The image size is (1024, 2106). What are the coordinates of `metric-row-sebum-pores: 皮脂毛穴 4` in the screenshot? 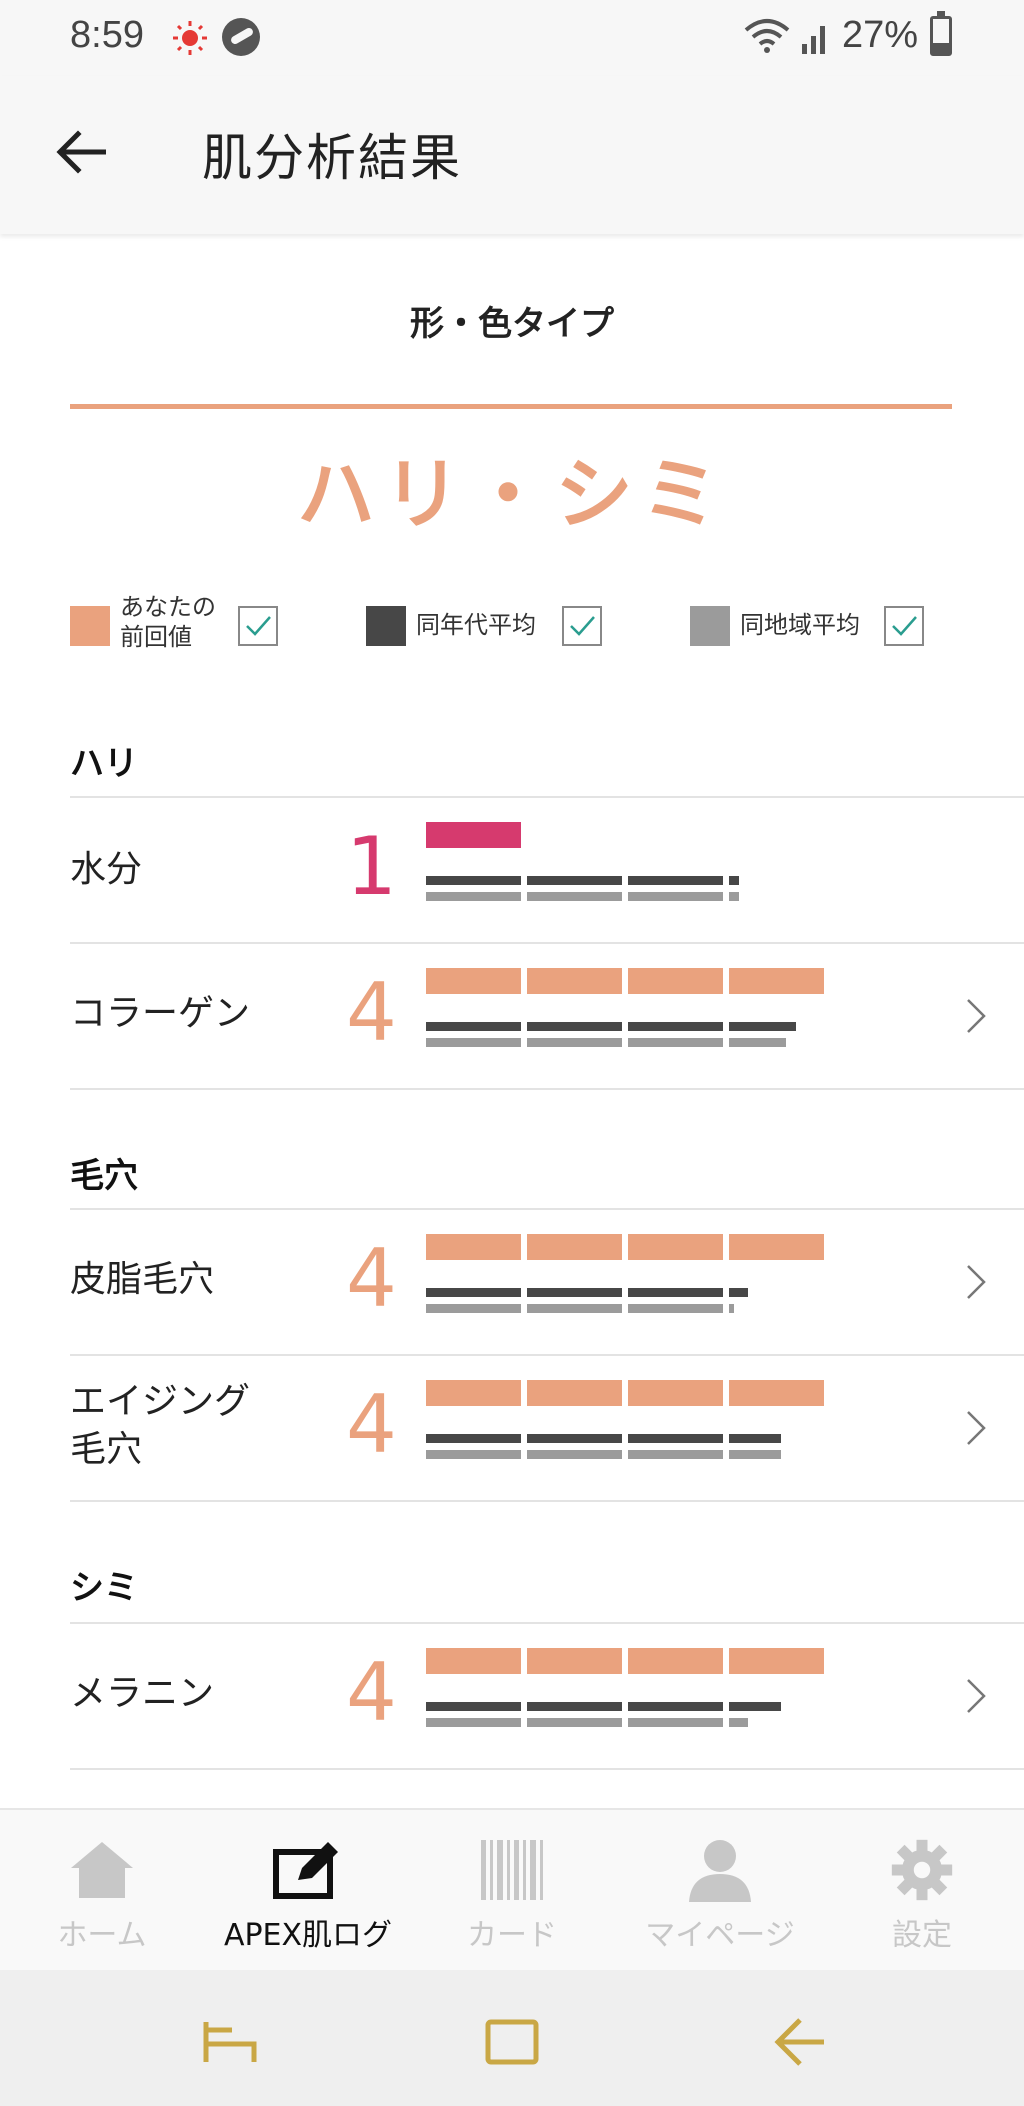 It's located at (512, 1282).